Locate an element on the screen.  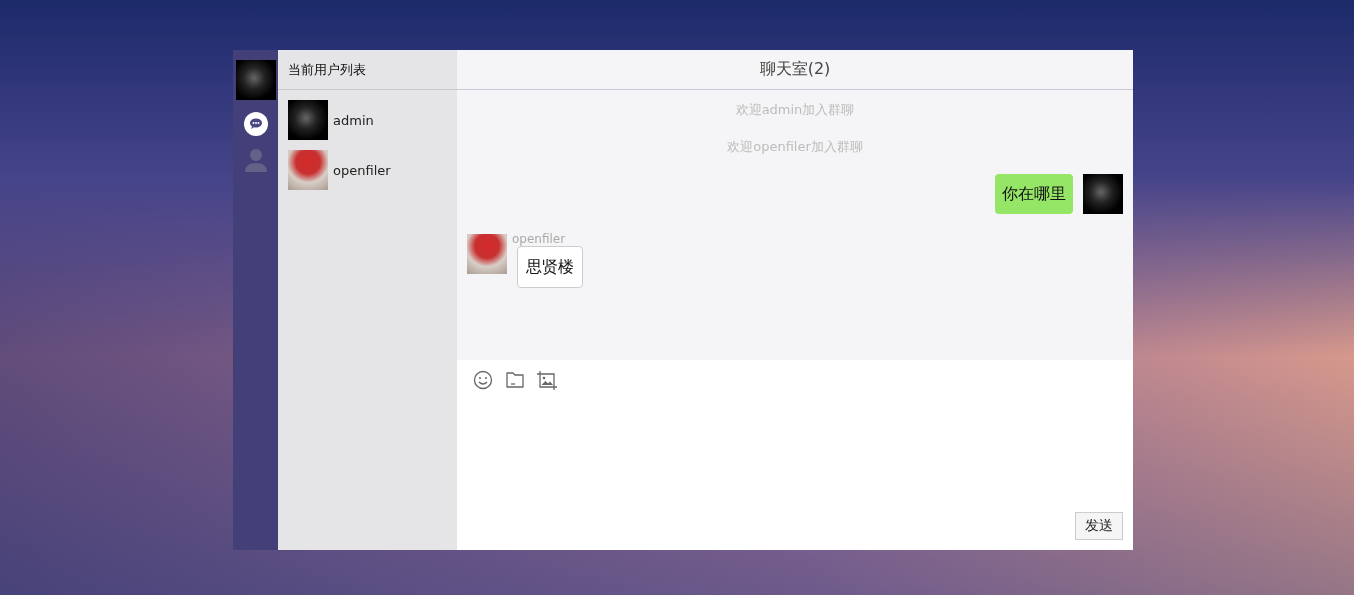
user-item: admin is located at coordinates (367, 120).